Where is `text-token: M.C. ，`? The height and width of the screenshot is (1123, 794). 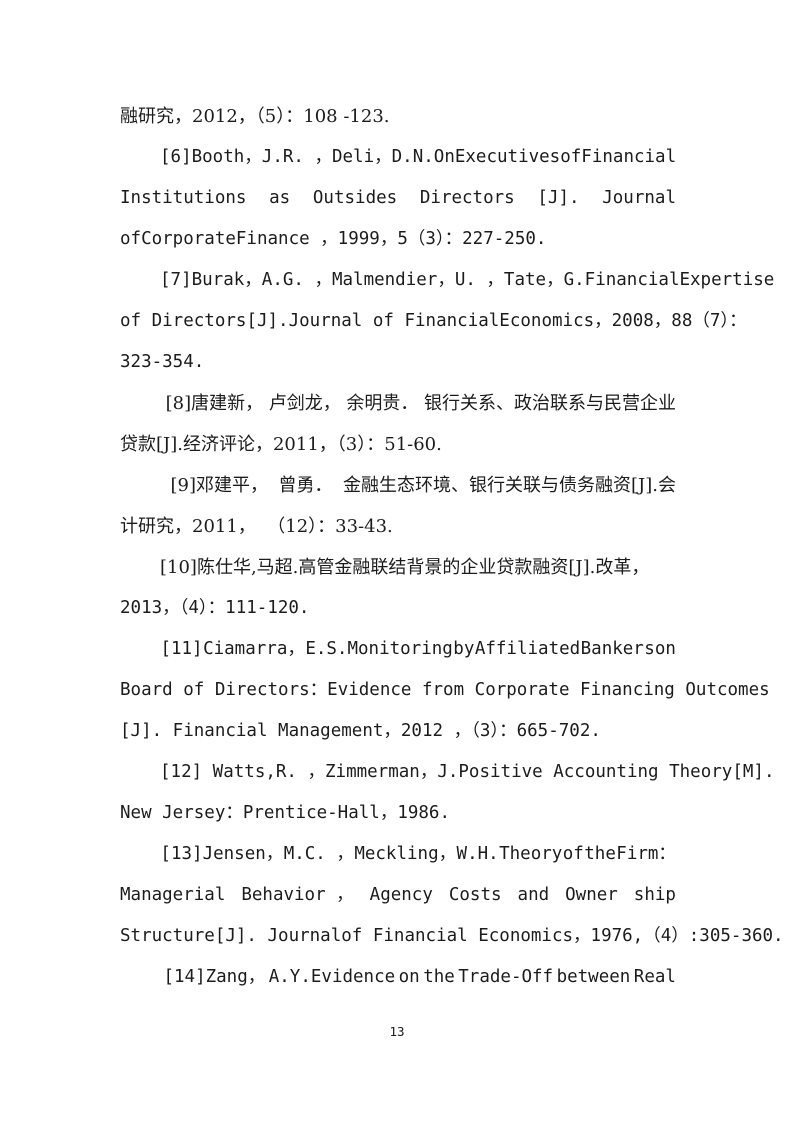
text-token: M.C. ， is located at coordinates (318, 854).